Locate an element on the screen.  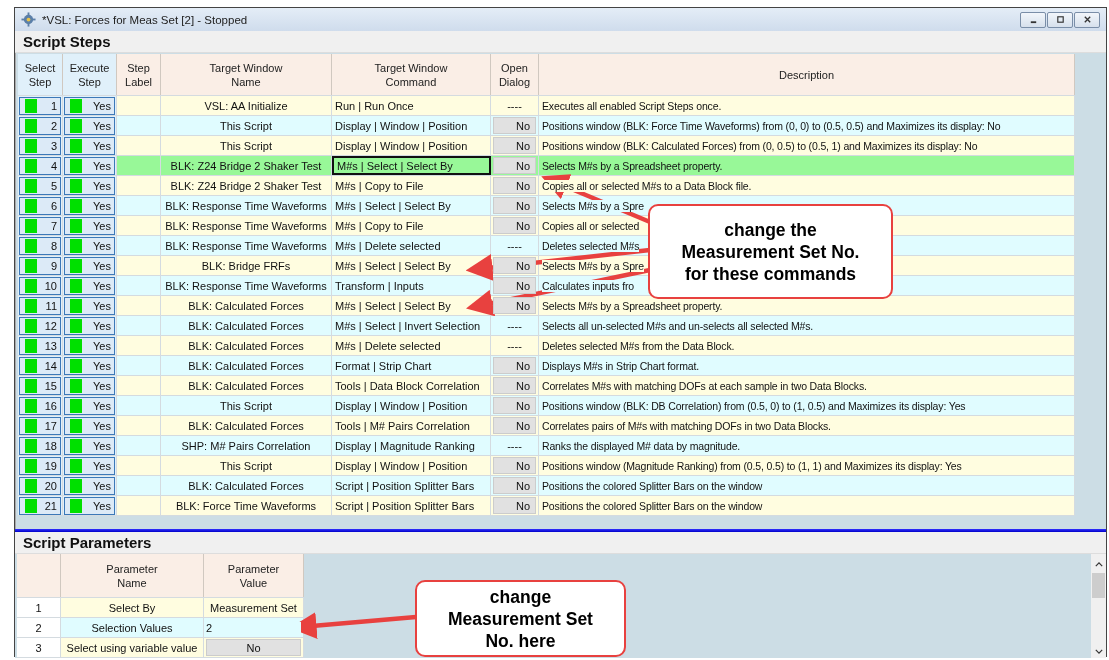
table-row: 18 Yes SHP: M# Pairs Correlation Display | Magnitude Ranking ---- Ranks the displayed M# data by magnitude. is located at coordinates (546, 446).